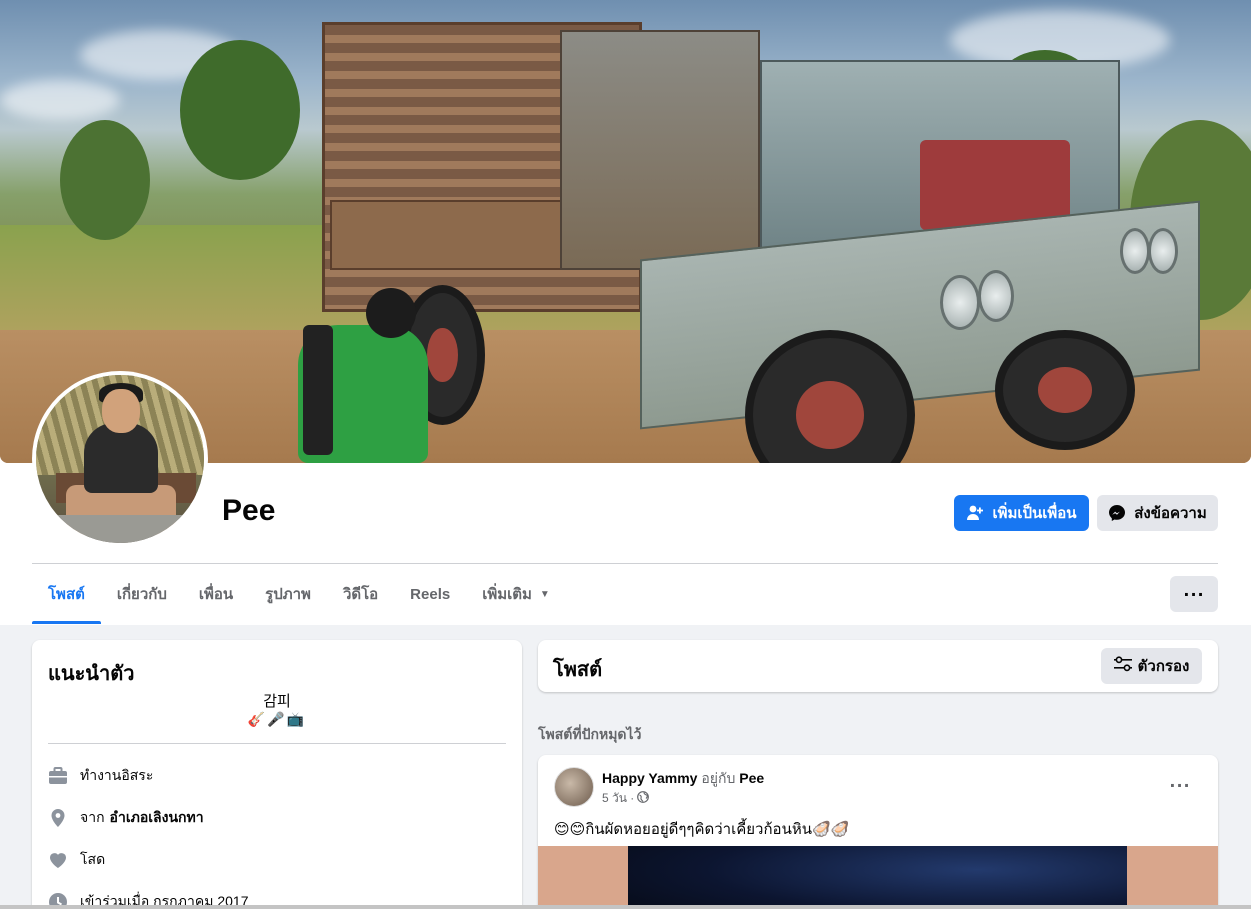 The image size is (1251, 909). I want to click on pinned-posts-label: โพสต์ที่ปักหมุดไว้, so click(590, 734).